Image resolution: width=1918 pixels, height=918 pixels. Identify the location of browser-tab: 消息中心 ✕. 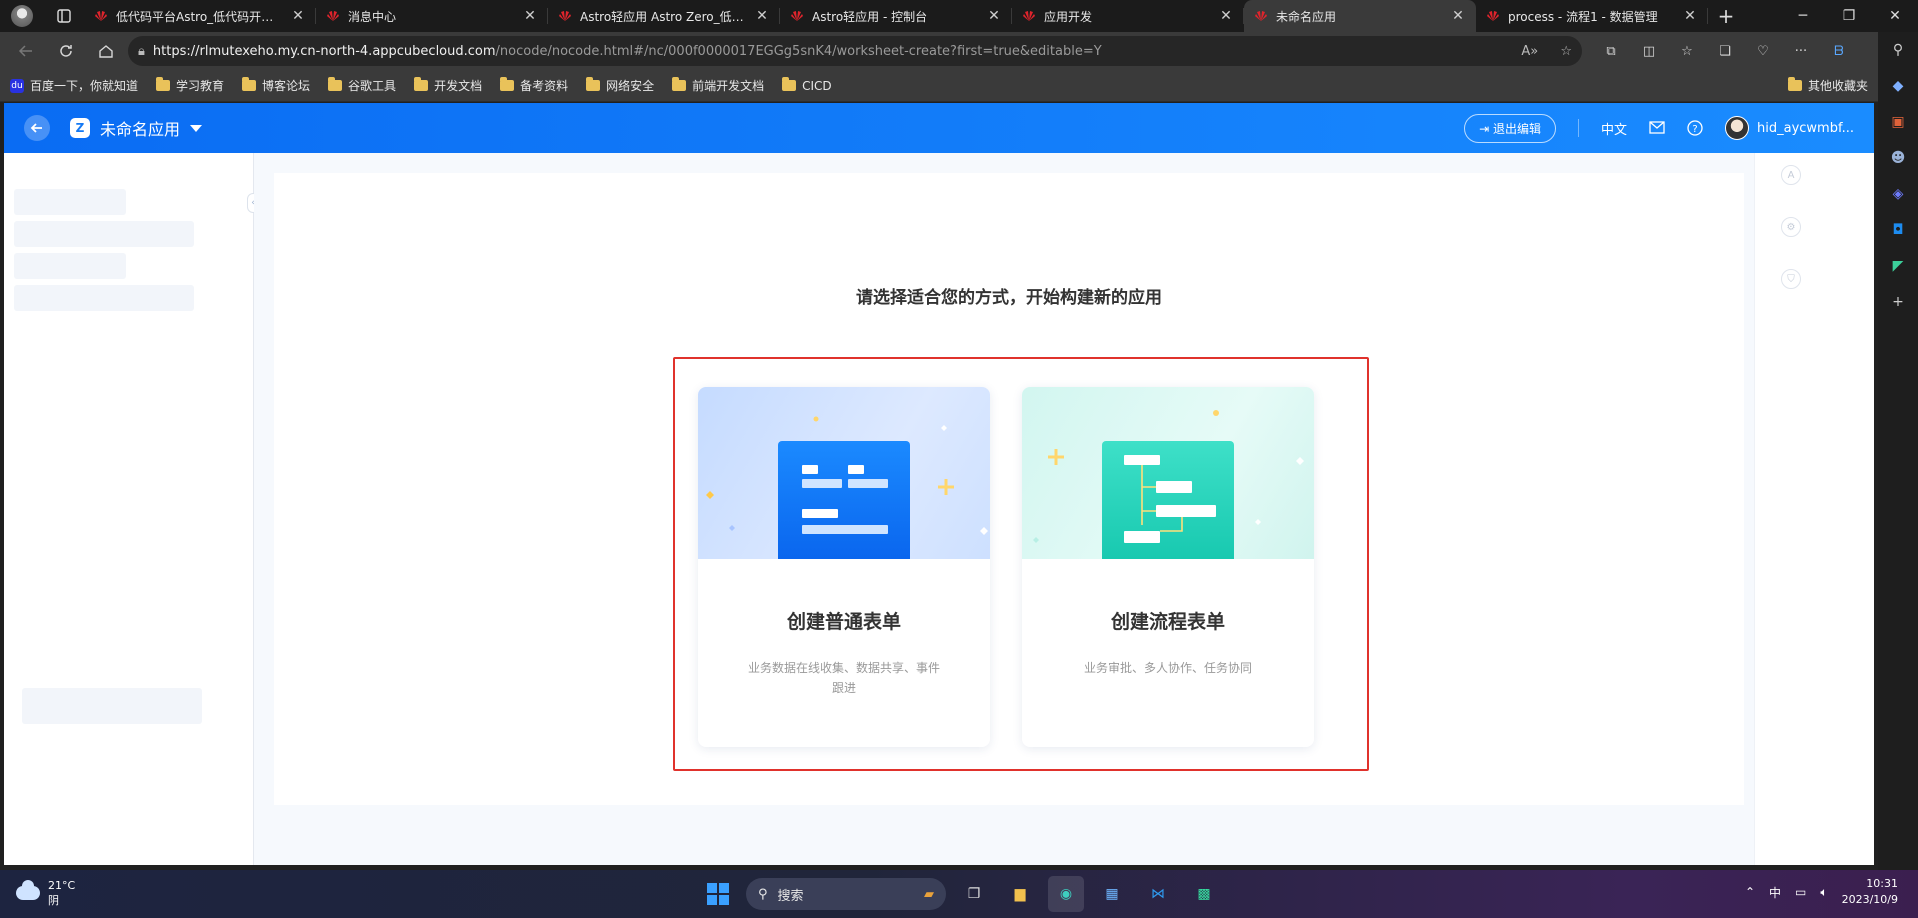
(432, 16).